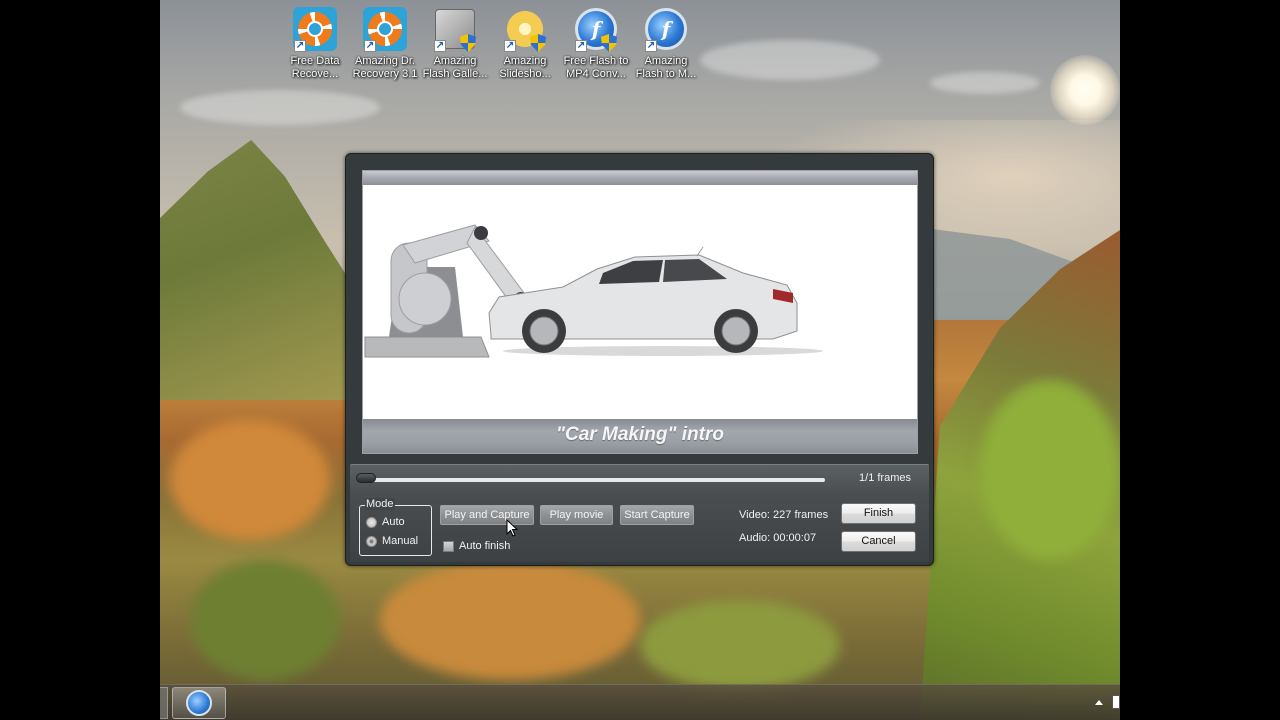  What do you see at coordinates (736, 331) in the screenshot?
I see `rear-hub` at bounding box center [736, 331].